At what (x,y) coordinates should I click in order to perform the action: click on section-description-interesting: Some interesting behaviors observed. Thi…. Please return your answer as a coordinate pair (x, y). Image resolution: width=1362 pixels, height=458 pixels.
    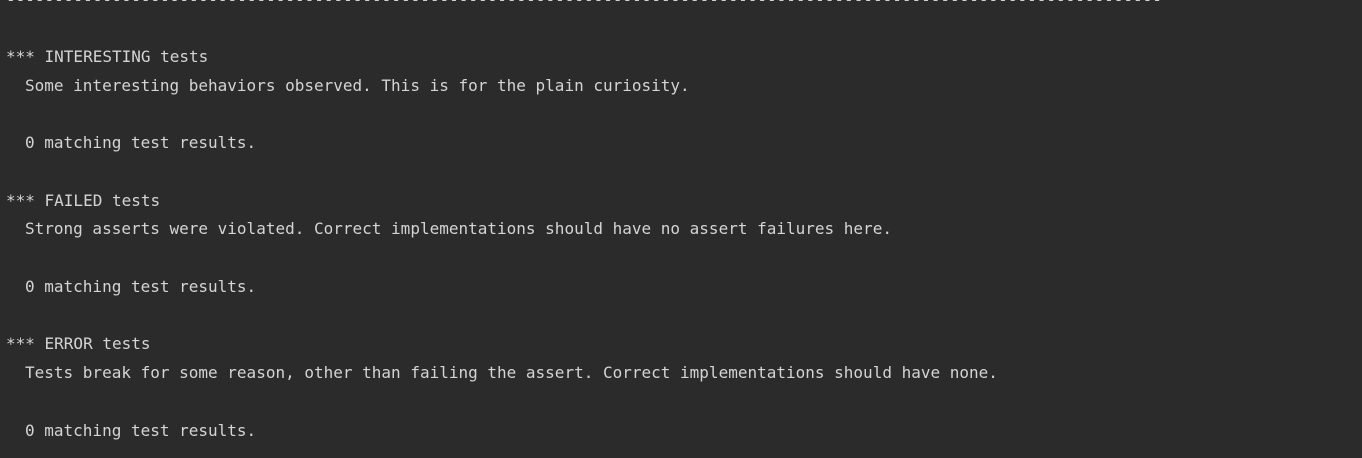
    Looking at the image, I should click on (357, 85).